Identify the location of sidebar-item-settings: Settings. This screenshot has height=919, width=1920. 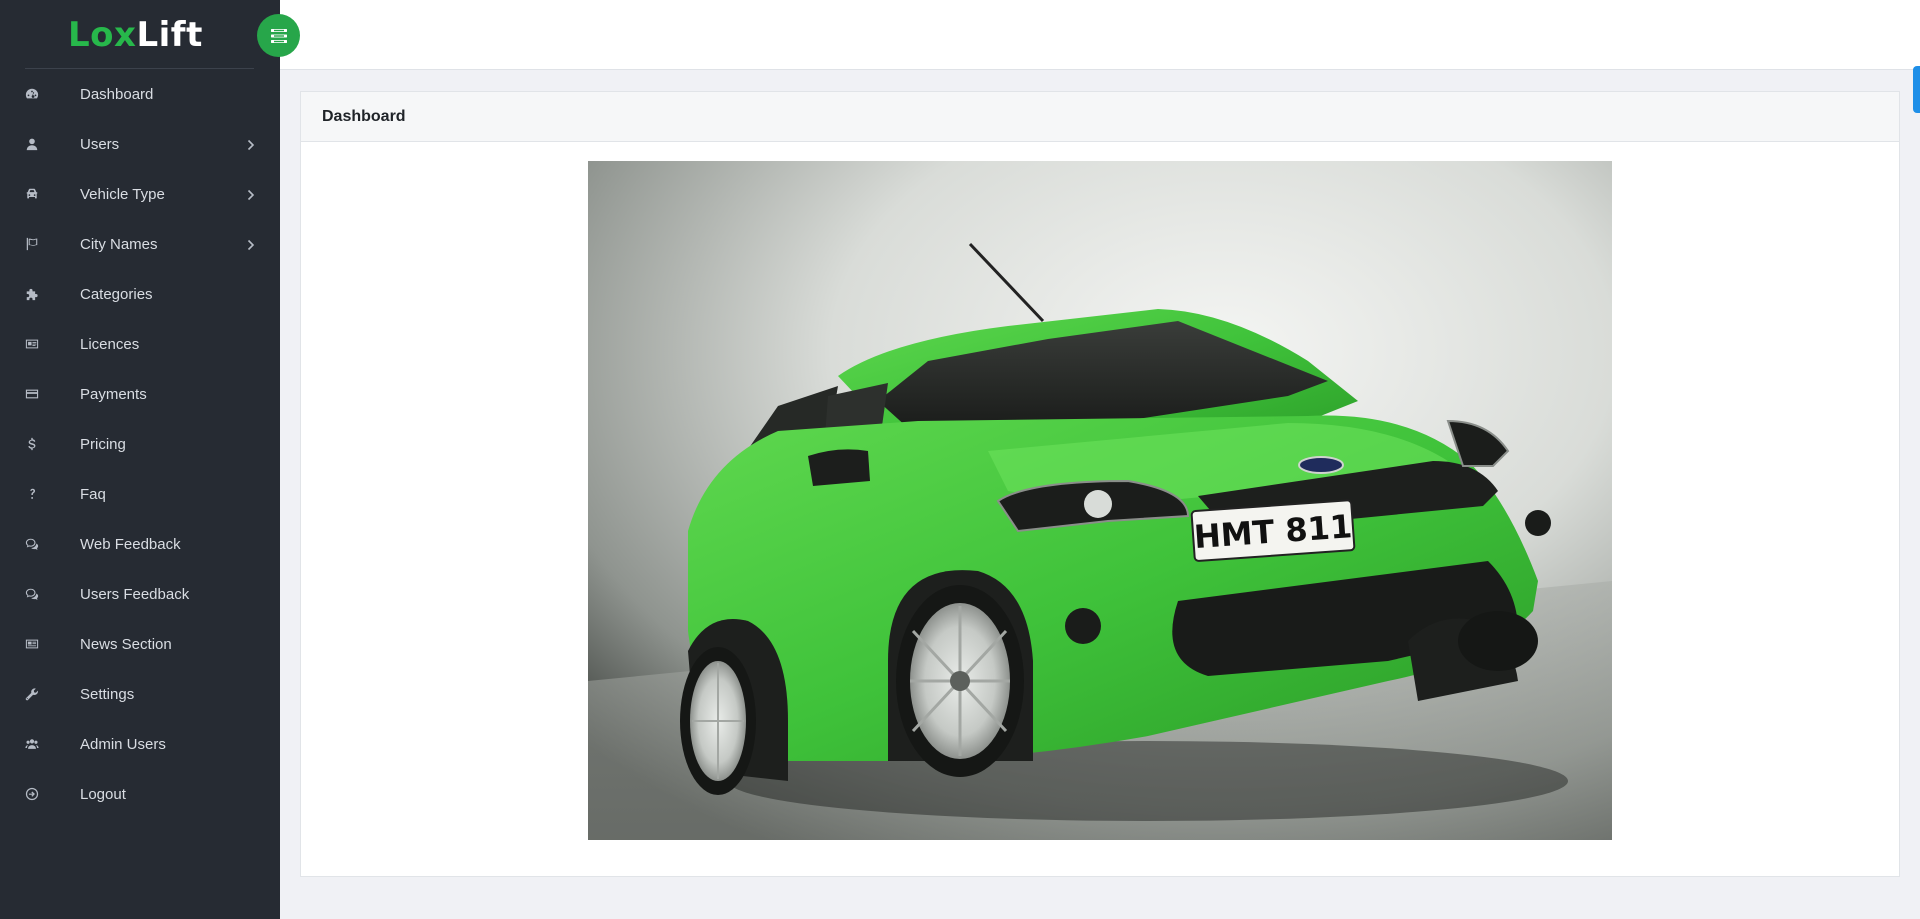
(140, 694).